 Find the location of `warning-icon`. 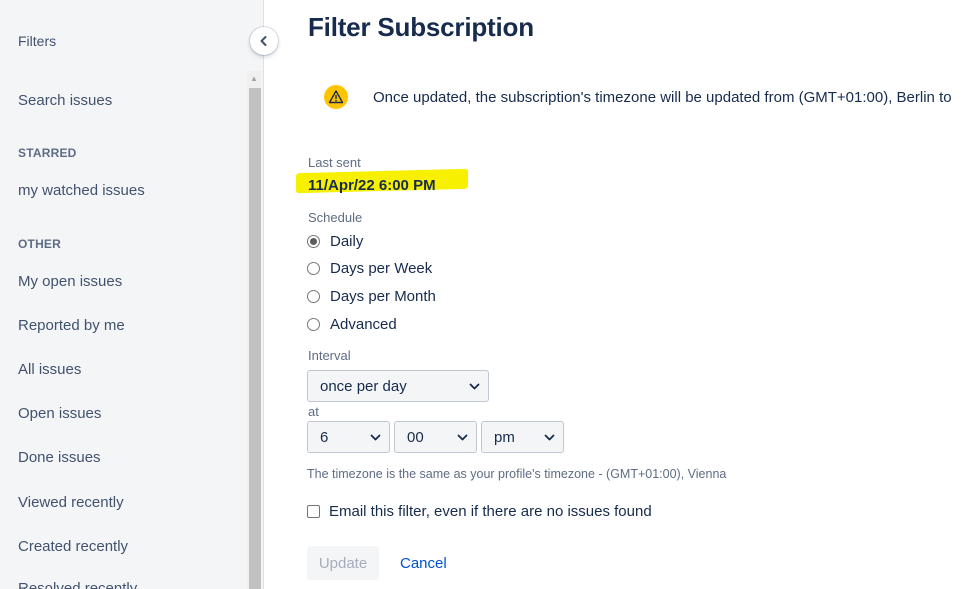

warning-icon is located at coordinates (336, 97).